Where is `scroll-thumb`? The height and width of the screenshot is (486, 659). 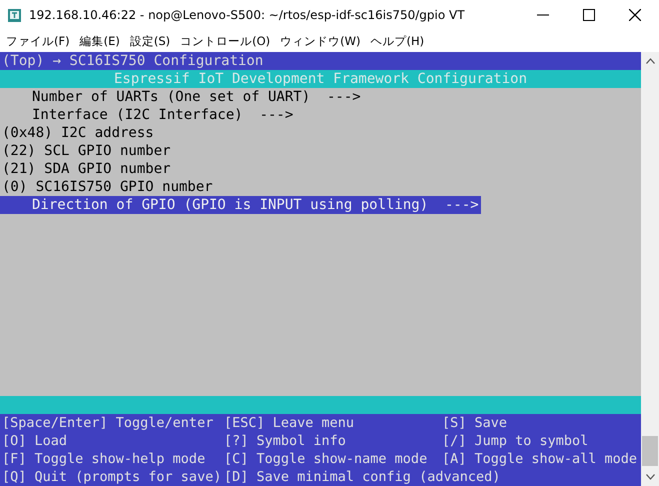
scroll-thumb is located at coordinates (650, 451).